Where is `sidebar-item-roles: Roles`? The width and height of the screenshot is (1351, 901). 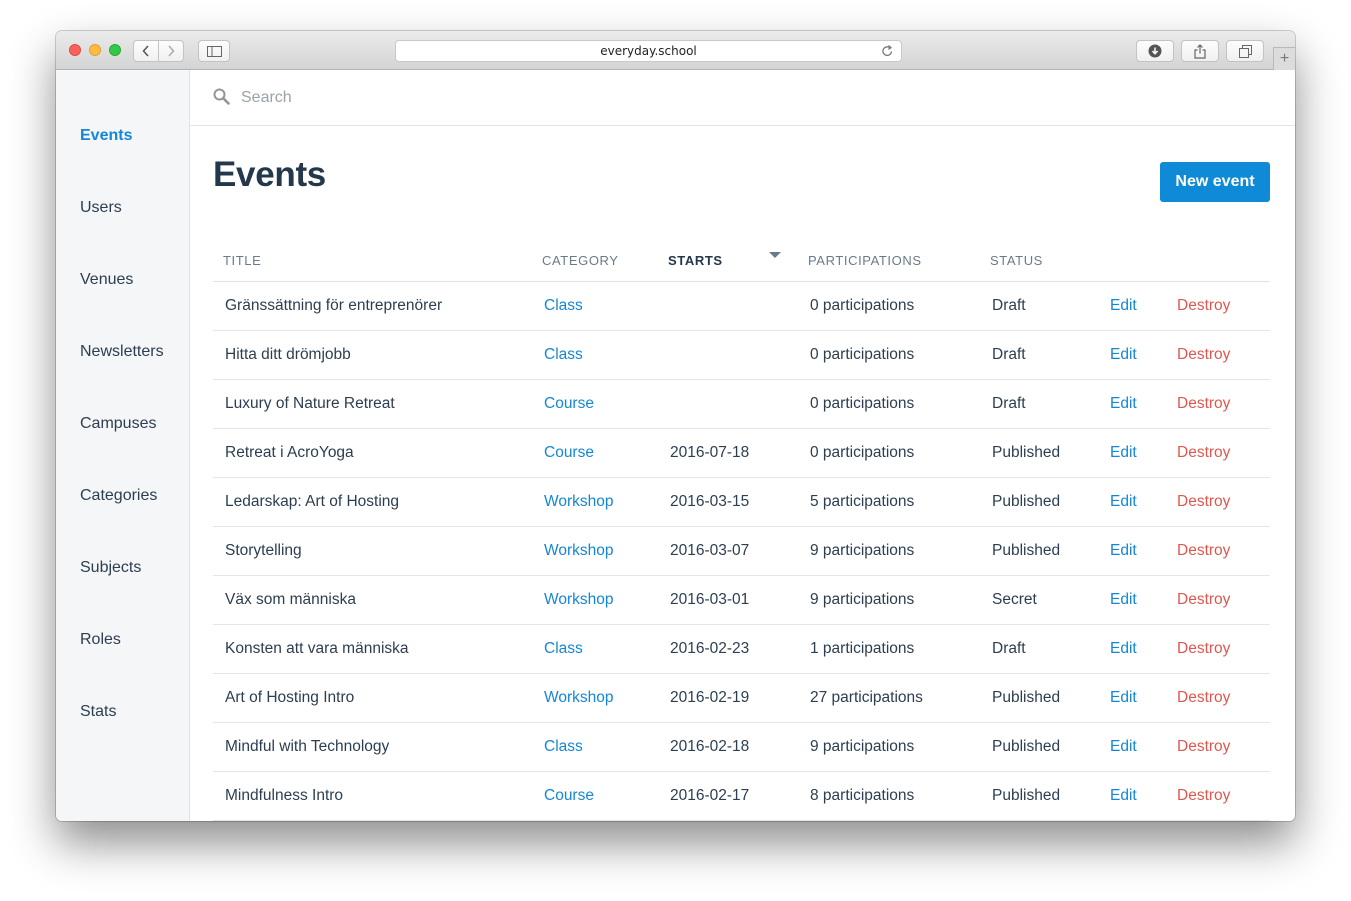
sidebar-item-roles: Roles is located at coordinates (100, 640).